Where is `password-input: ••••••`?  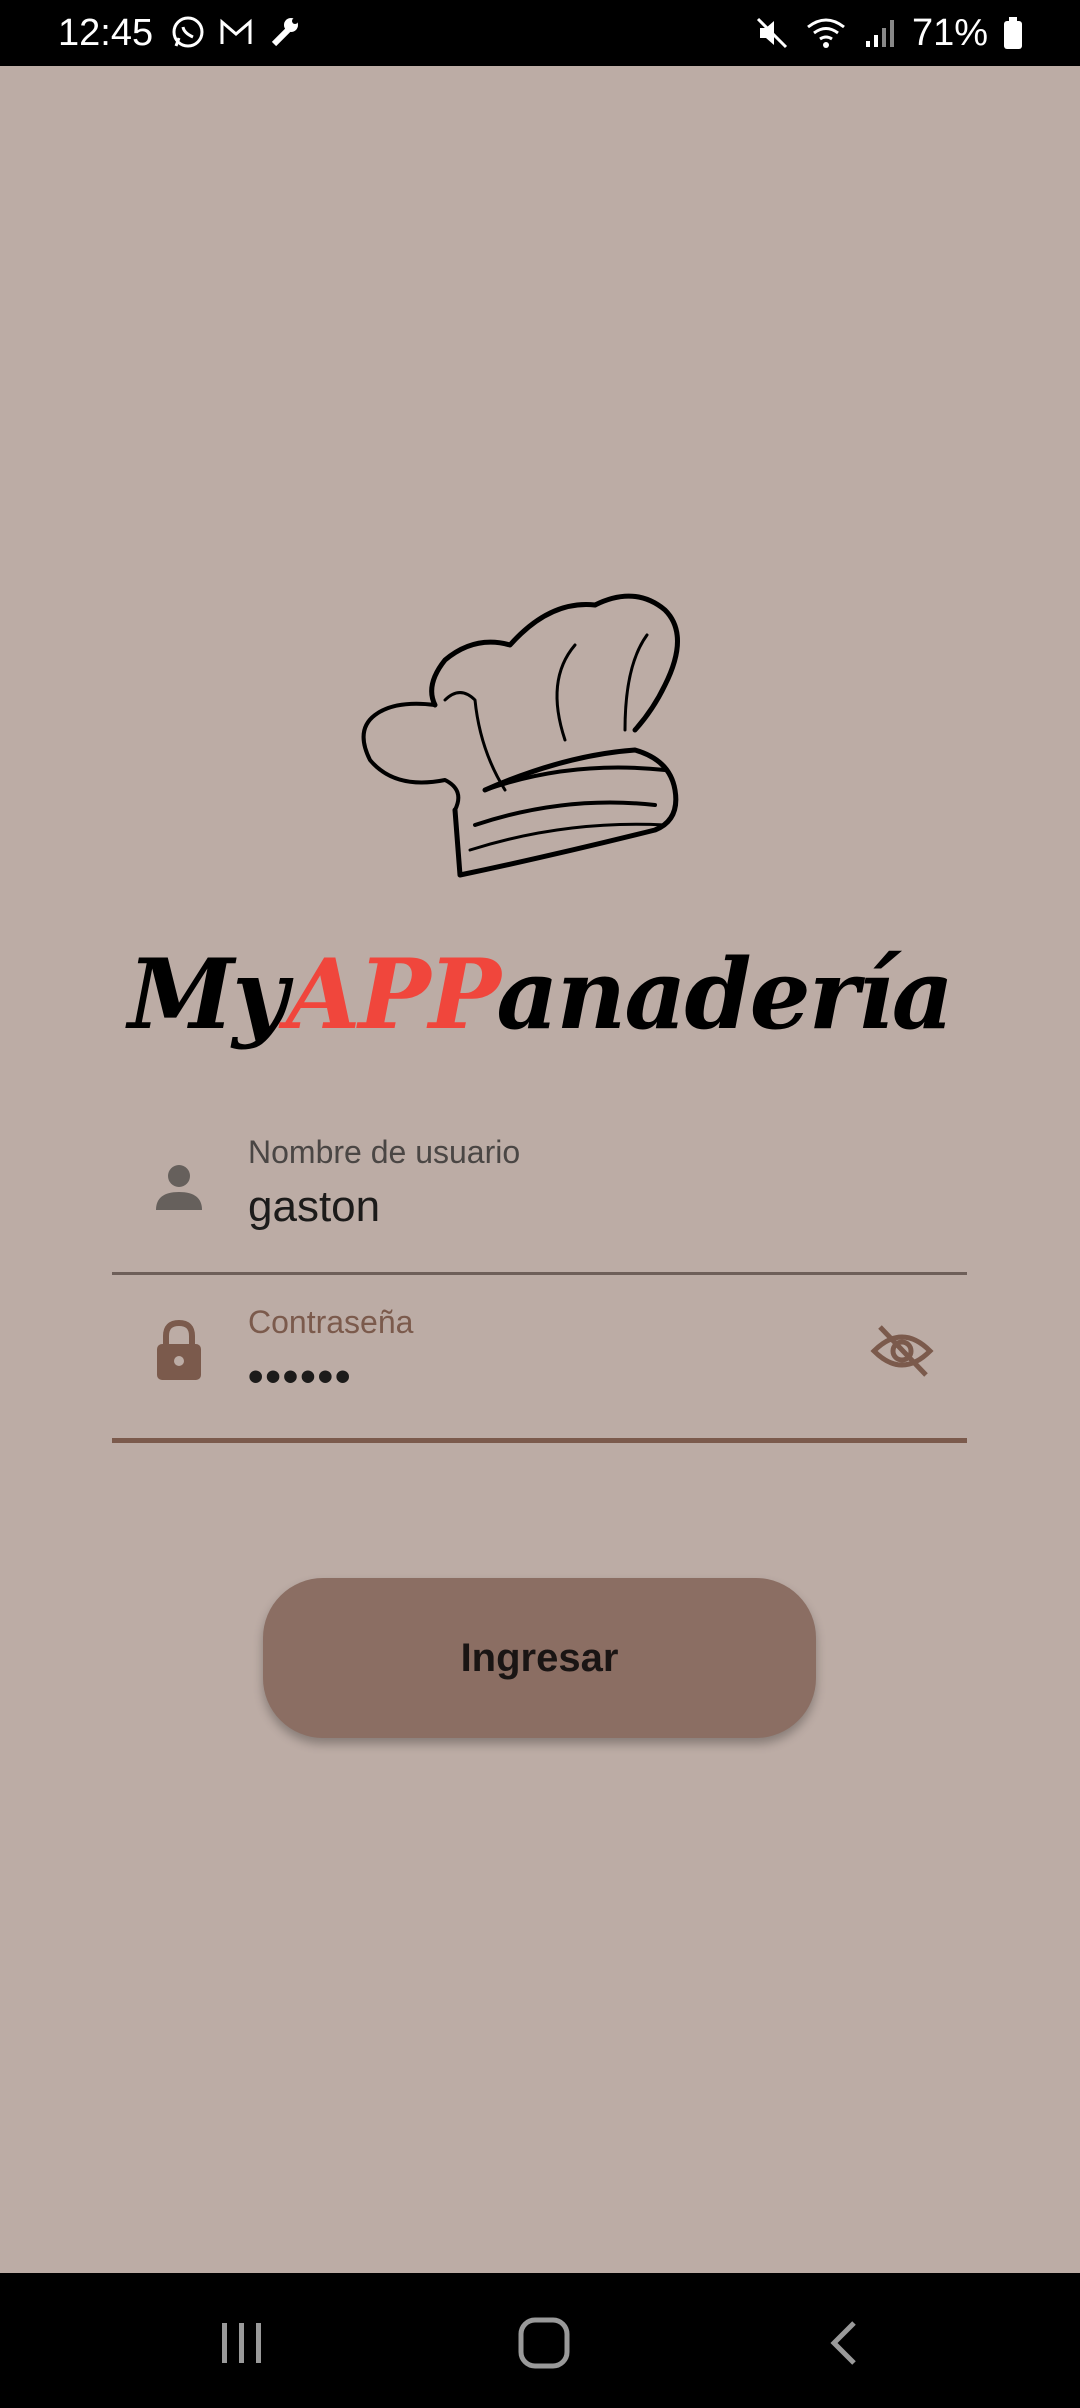
password-input: •••••• is located at coordinates (300, 1377).